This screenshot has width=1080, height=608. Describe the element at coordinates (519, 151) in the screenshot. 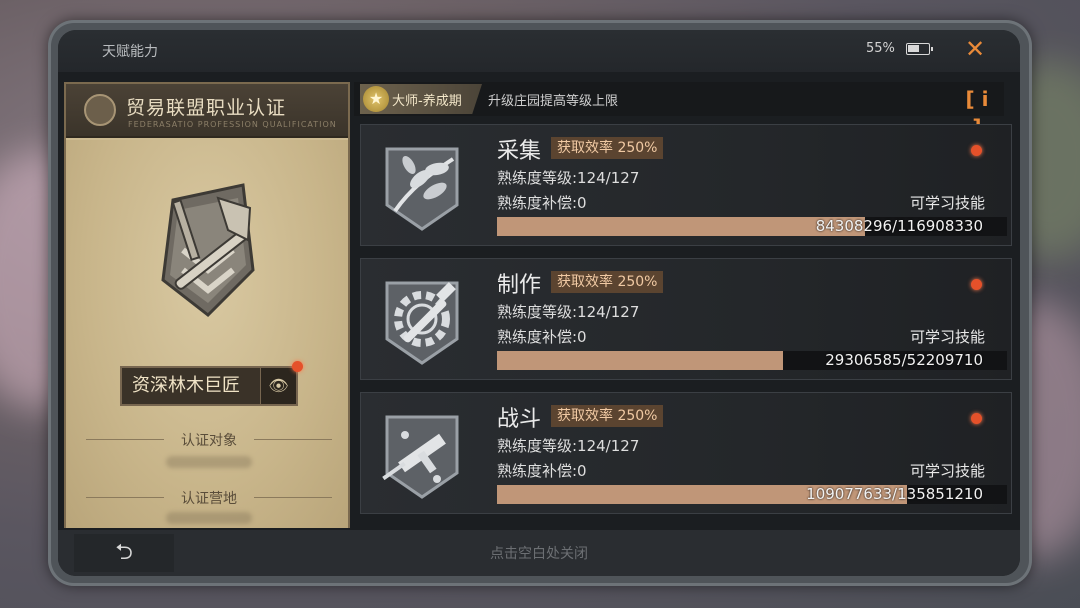

I see `skill-name: 采集` at that location.